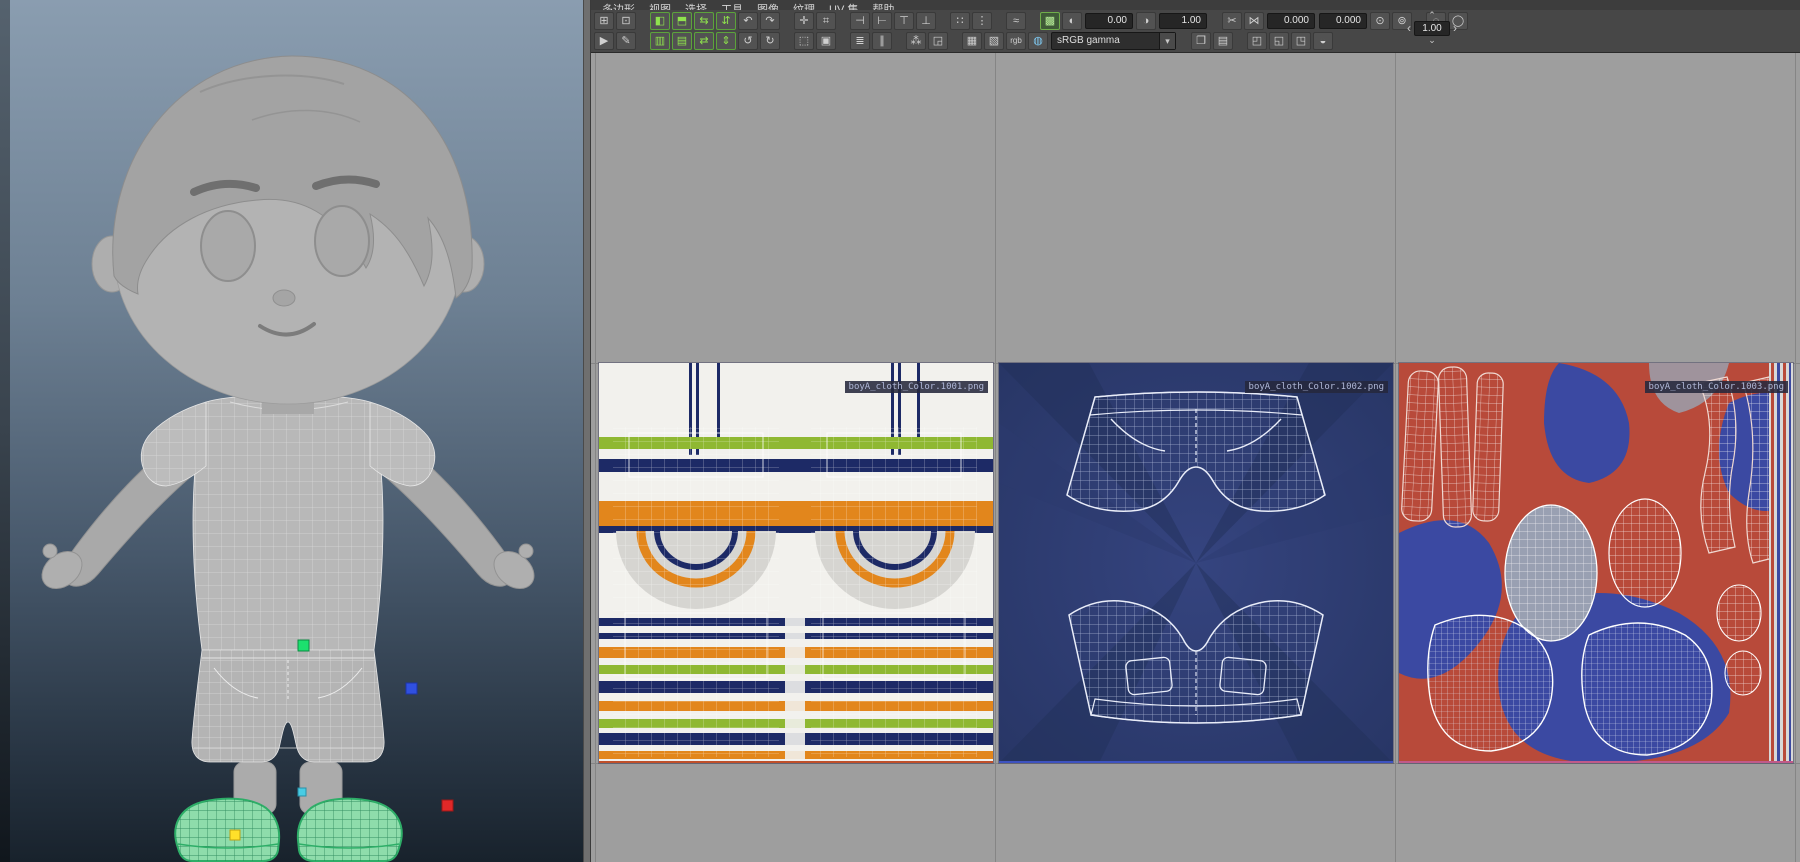 This screenshot has width=1800, height=862. I want to click on unfold-icon: ⬚, so click(804, 41).